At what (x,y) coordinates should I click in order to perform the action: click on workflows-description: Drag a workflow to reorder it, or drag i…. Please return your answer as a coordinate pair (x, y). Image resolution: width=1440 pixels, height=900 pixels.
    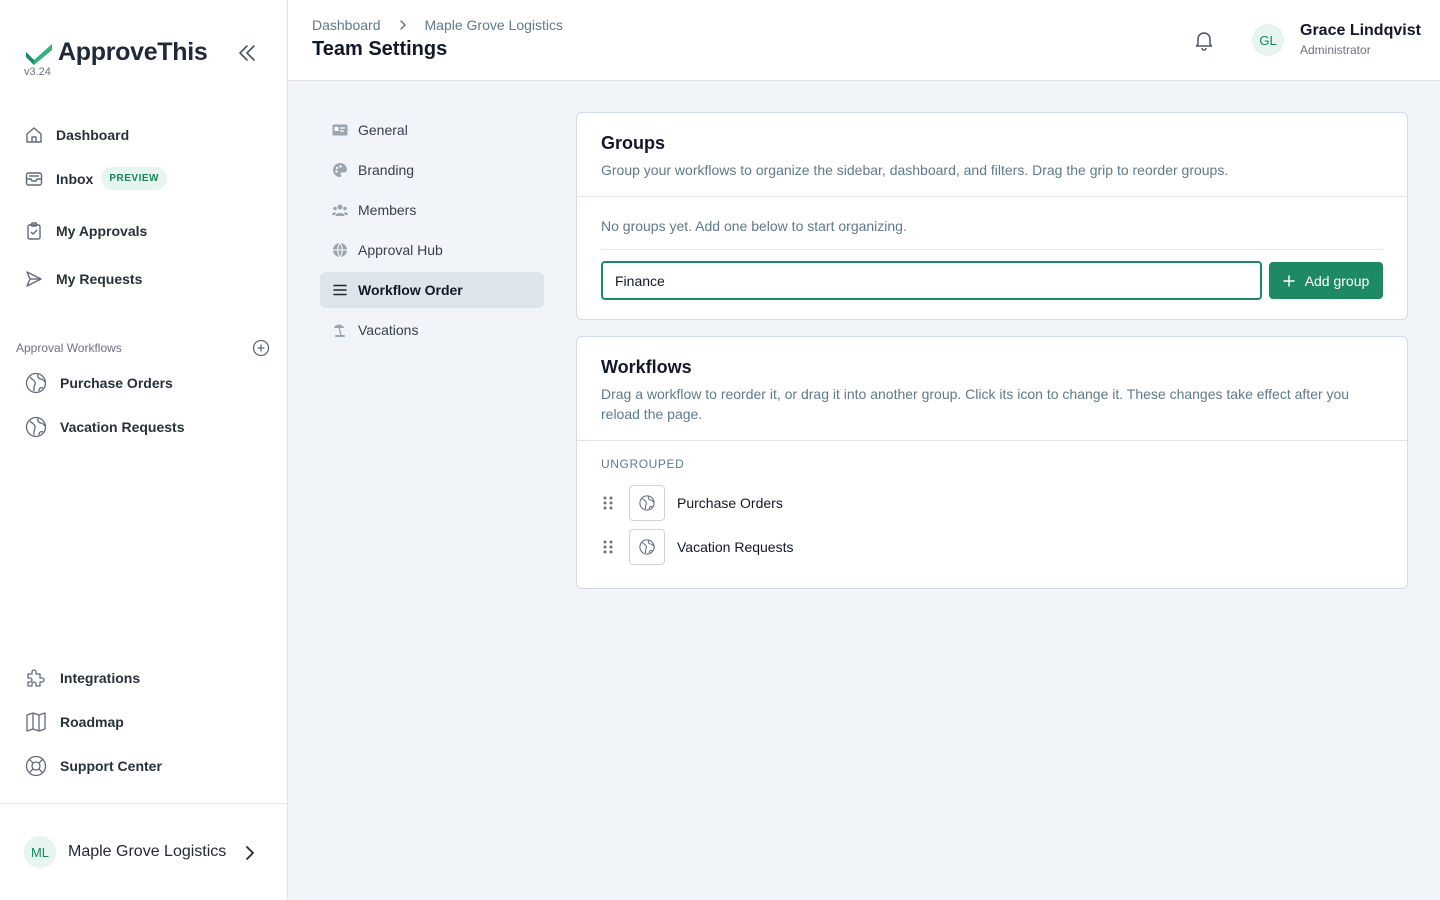
    Looking at the image, I should click on (975, 404).